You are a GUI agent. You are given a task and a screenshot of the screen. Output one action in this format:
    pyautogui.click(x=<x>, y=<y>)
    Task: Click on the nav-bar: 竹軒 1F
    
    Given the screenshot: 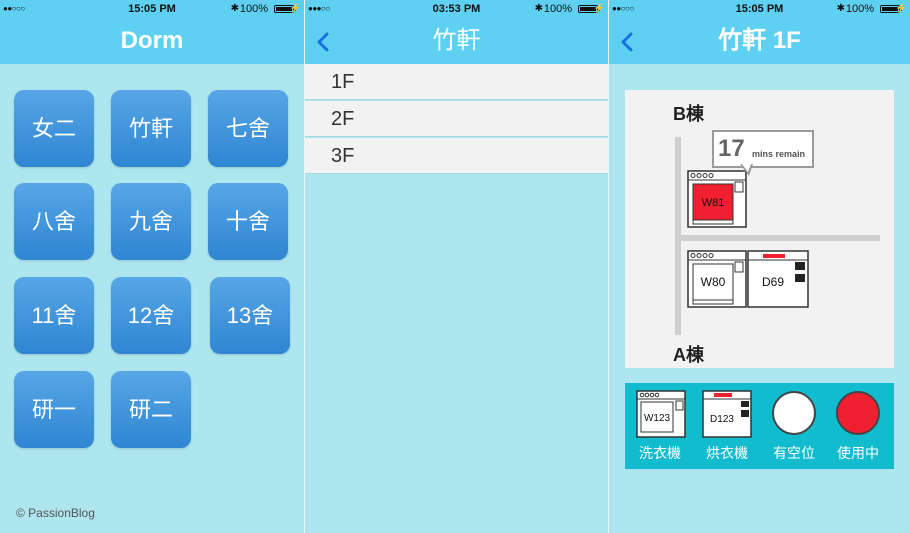 What is the action you would take?
    pyautogui.click(x=759, y=41)
    